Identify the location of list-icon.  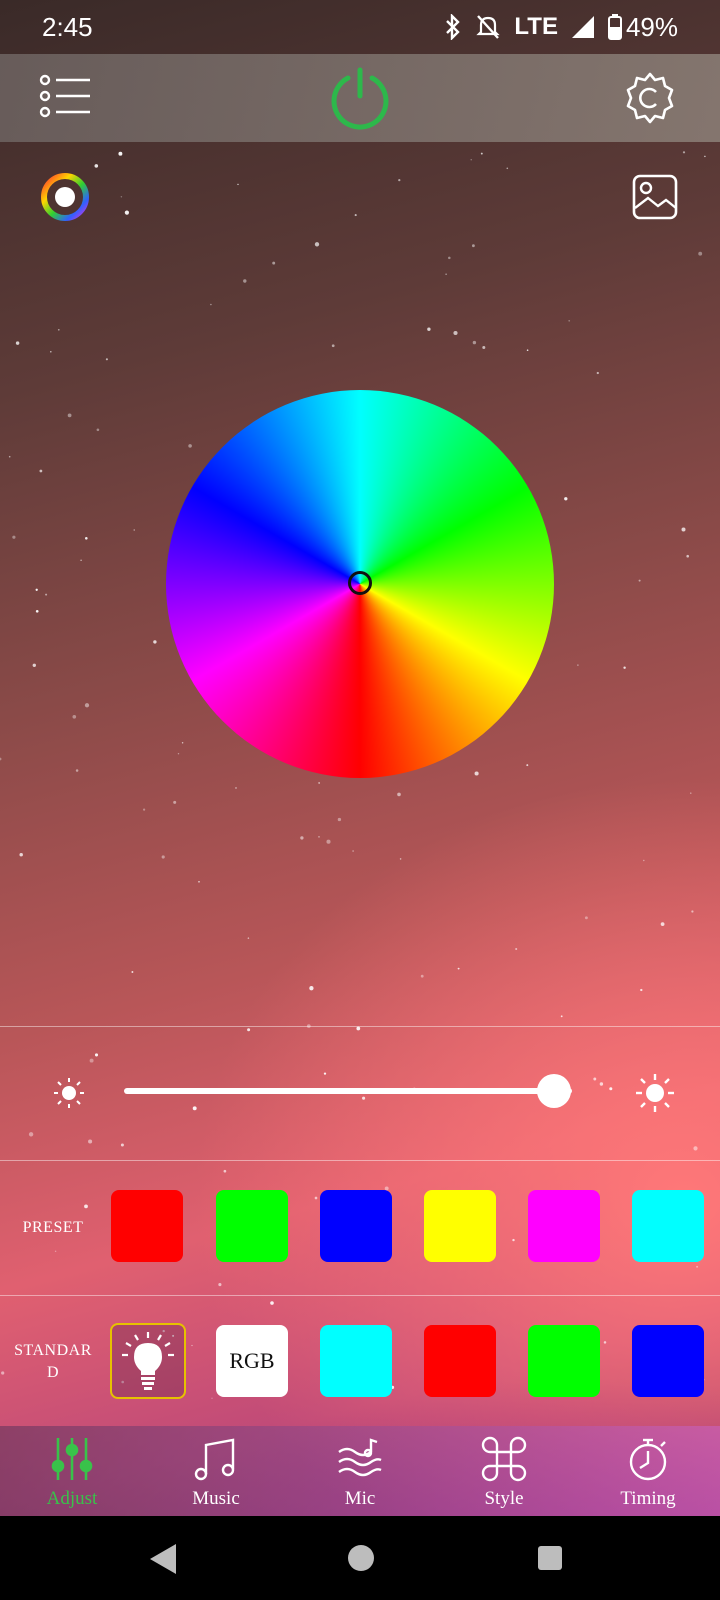
(64, 96).